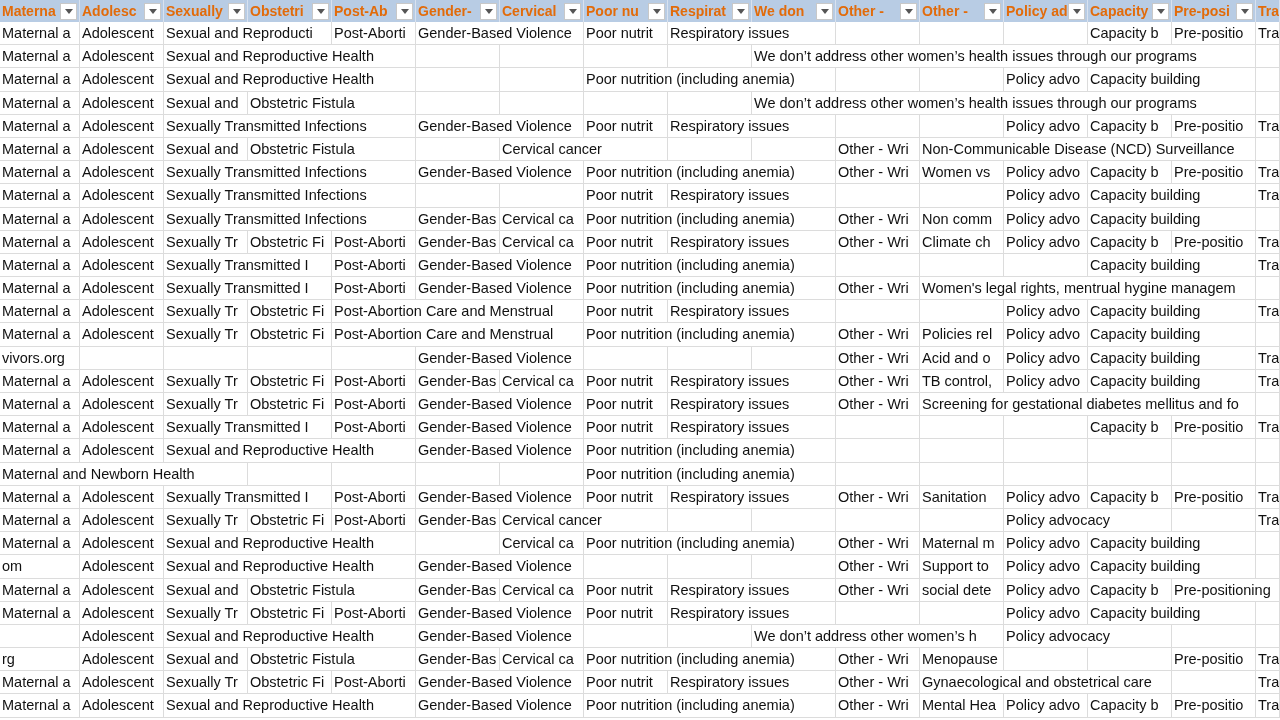 This screenshot has height=720, width=1280. What do you see at coordinates (29, 11) in the screenshot?
I see `column-title: Materna` at bounding box center [29, 11].